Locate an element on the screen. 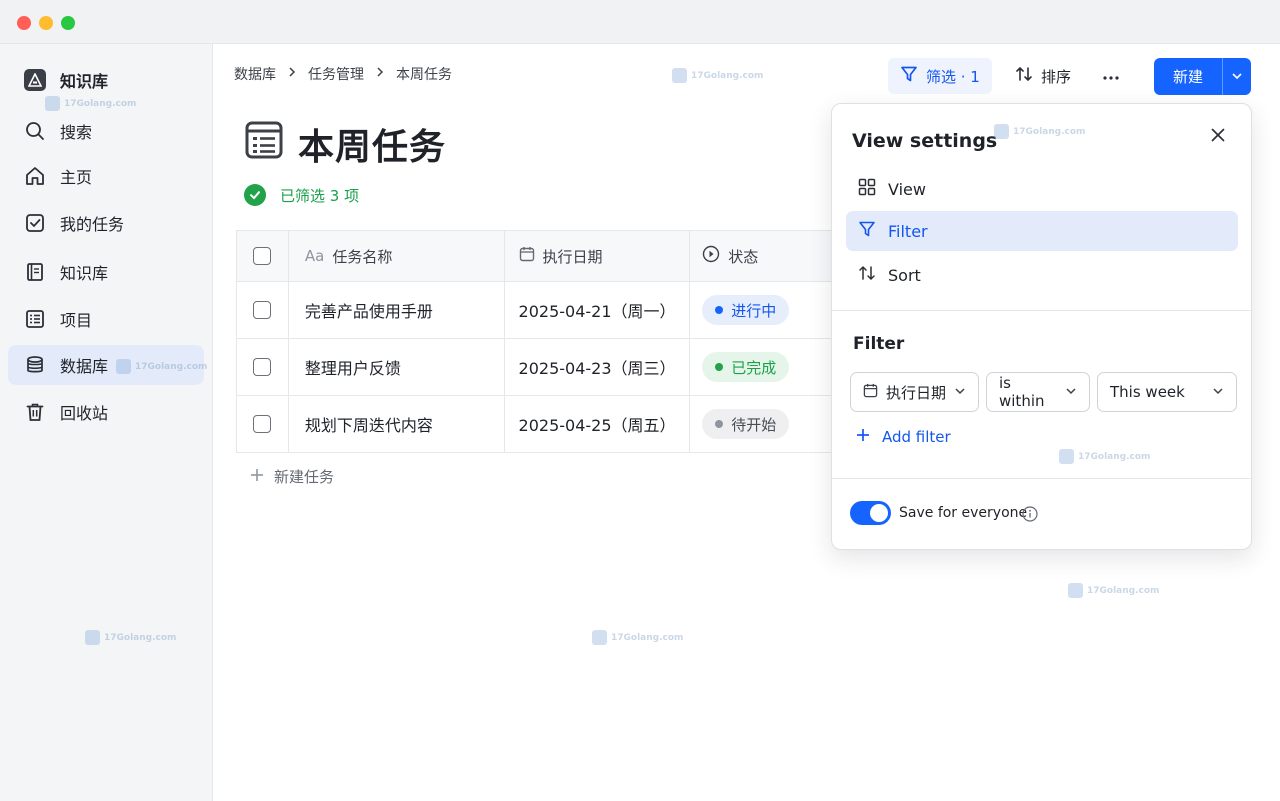 This screenshot has width=1280, height=801. sidebar-item-label: 搜索 is located at coordinates (76, 132).